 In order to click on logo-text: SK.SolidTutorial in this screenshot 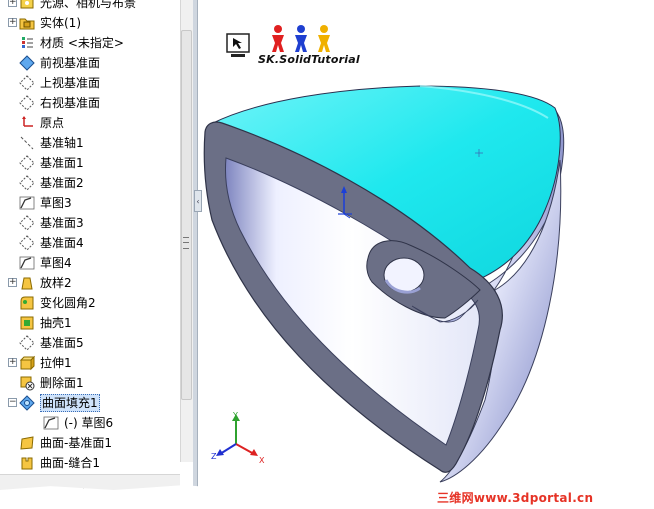, I will do `click(309, 59)`.